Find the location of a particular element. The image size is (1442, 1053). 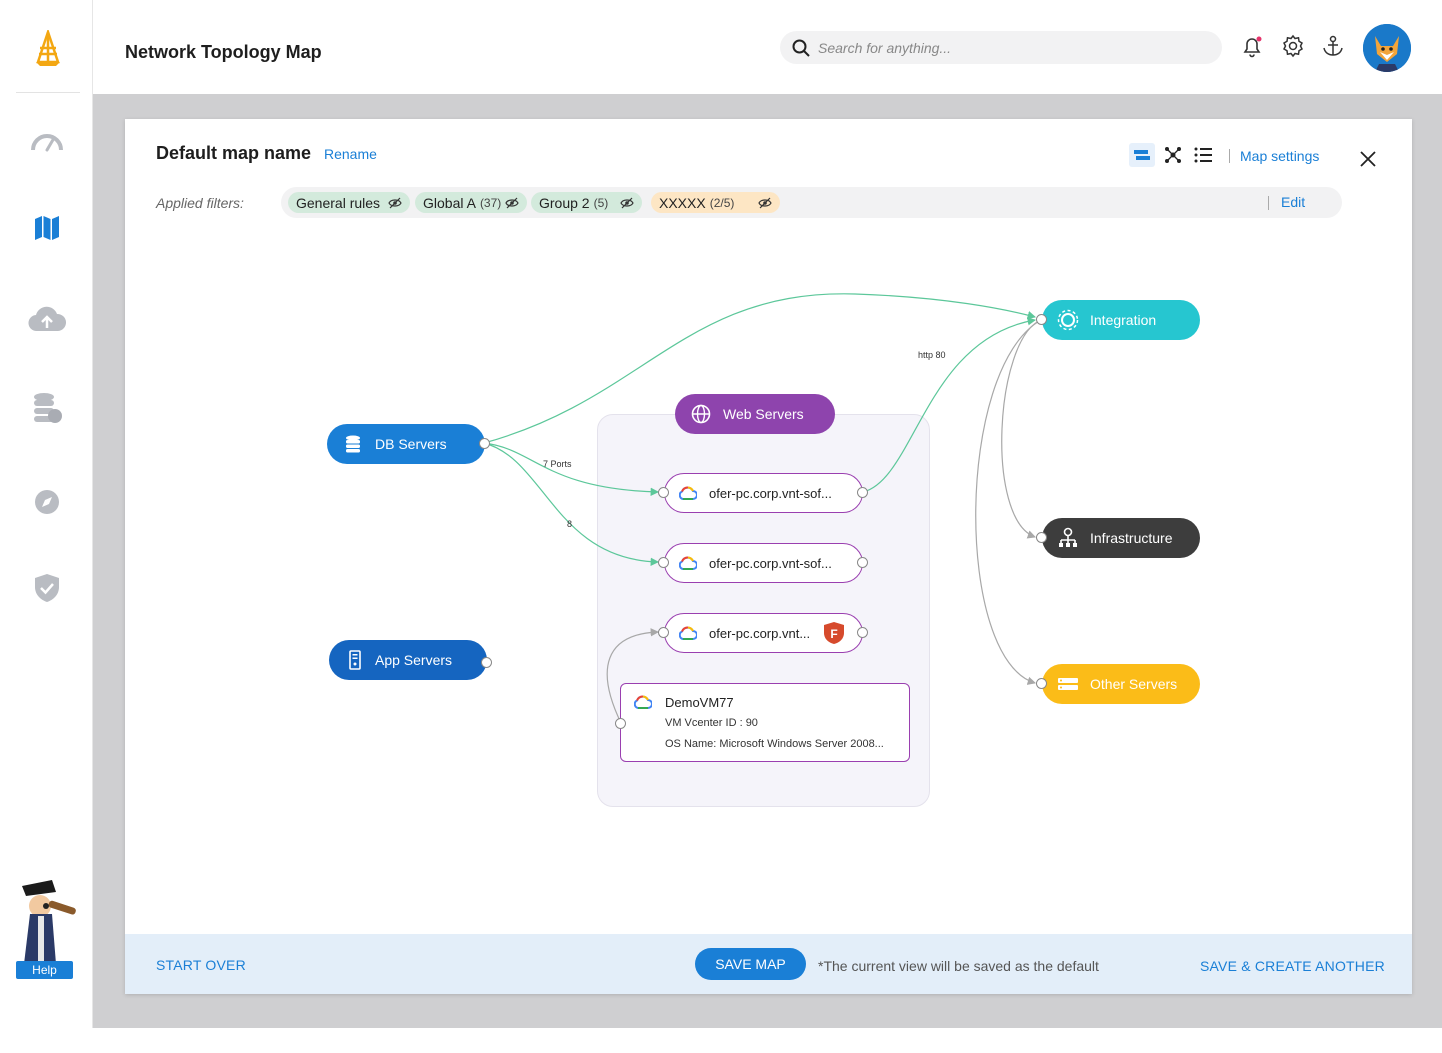

firewall-badge-letter: F is located at coordinates (833, 634).